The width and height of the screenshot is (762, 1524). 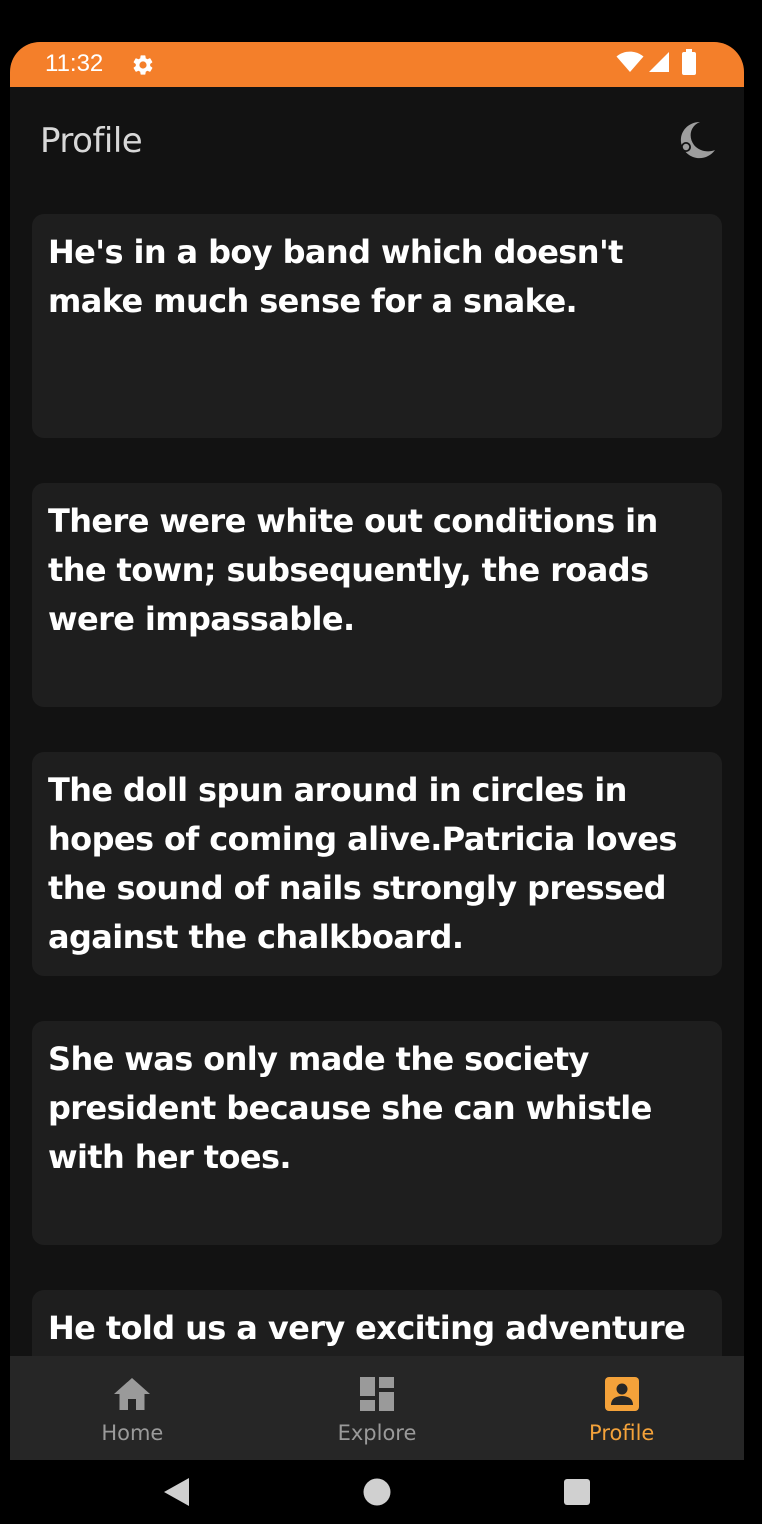 I want to click on cell-signal-icon, so click(x=659, y=64).